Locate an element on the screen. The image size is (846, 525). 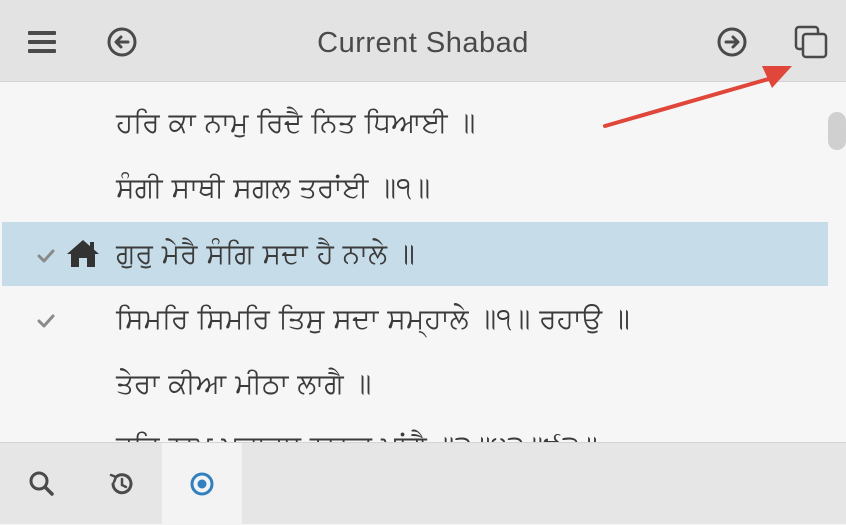
menu-button is located at coordinates (42, 42).